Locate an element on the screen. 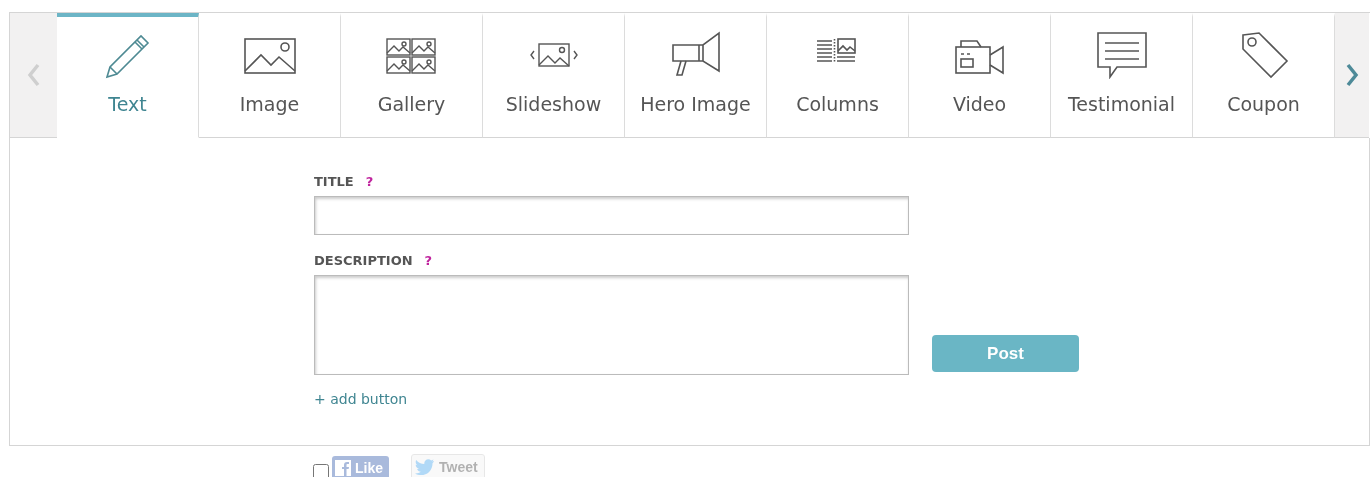 The width and height of the screenshot is (1370, 477). next-button is located at coordinates (1352, 75).